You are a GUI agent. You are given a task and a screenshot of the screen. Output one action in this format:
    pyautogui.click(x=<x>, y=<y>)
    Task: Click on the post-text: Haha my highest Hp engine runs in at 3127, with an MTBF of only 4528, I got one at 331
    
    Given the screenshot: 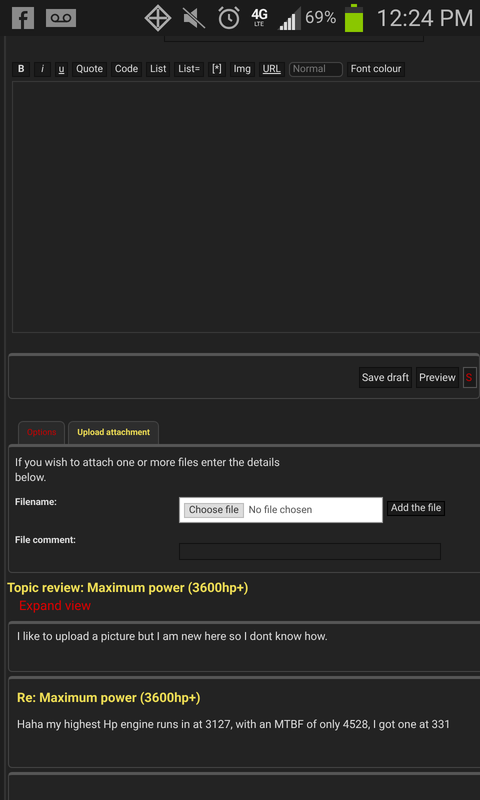 What is the action you would take?
    pyautogui.click(x=234, y=724)
    